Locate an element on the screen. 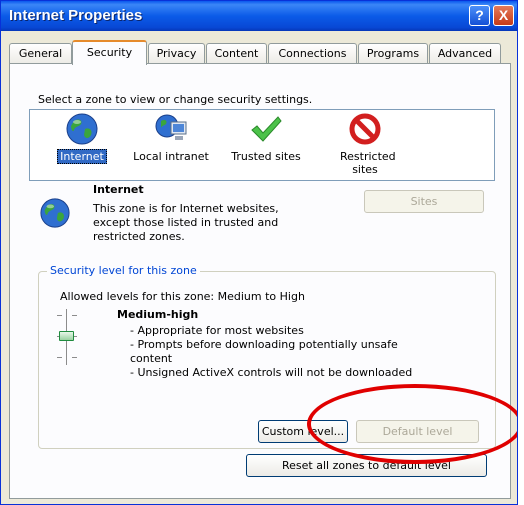 The height and width of the screenshot is (505, 524). zone-label-internet: Internet is located at coordinates (82, 156).